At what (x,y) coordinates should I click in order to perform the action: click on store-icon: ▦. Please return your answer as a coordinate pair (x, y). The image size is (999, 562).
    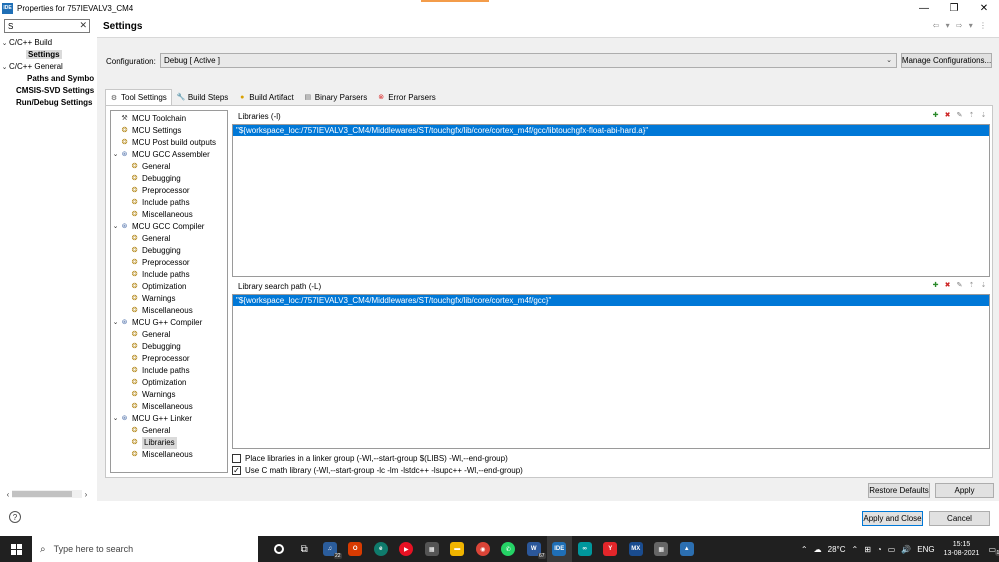
    Looking at the image, I should click on (432, 549).